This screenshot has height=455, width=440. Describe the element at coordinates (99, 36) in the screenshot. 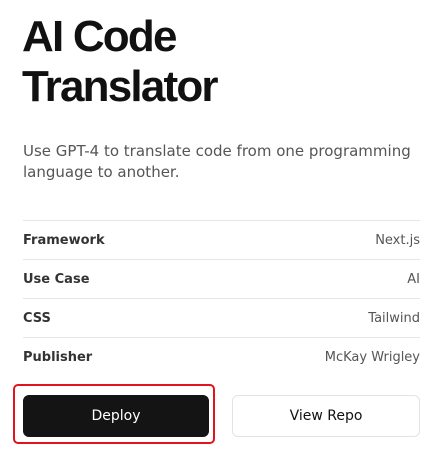

I see `page-title-line-1: AI Code` at that location.